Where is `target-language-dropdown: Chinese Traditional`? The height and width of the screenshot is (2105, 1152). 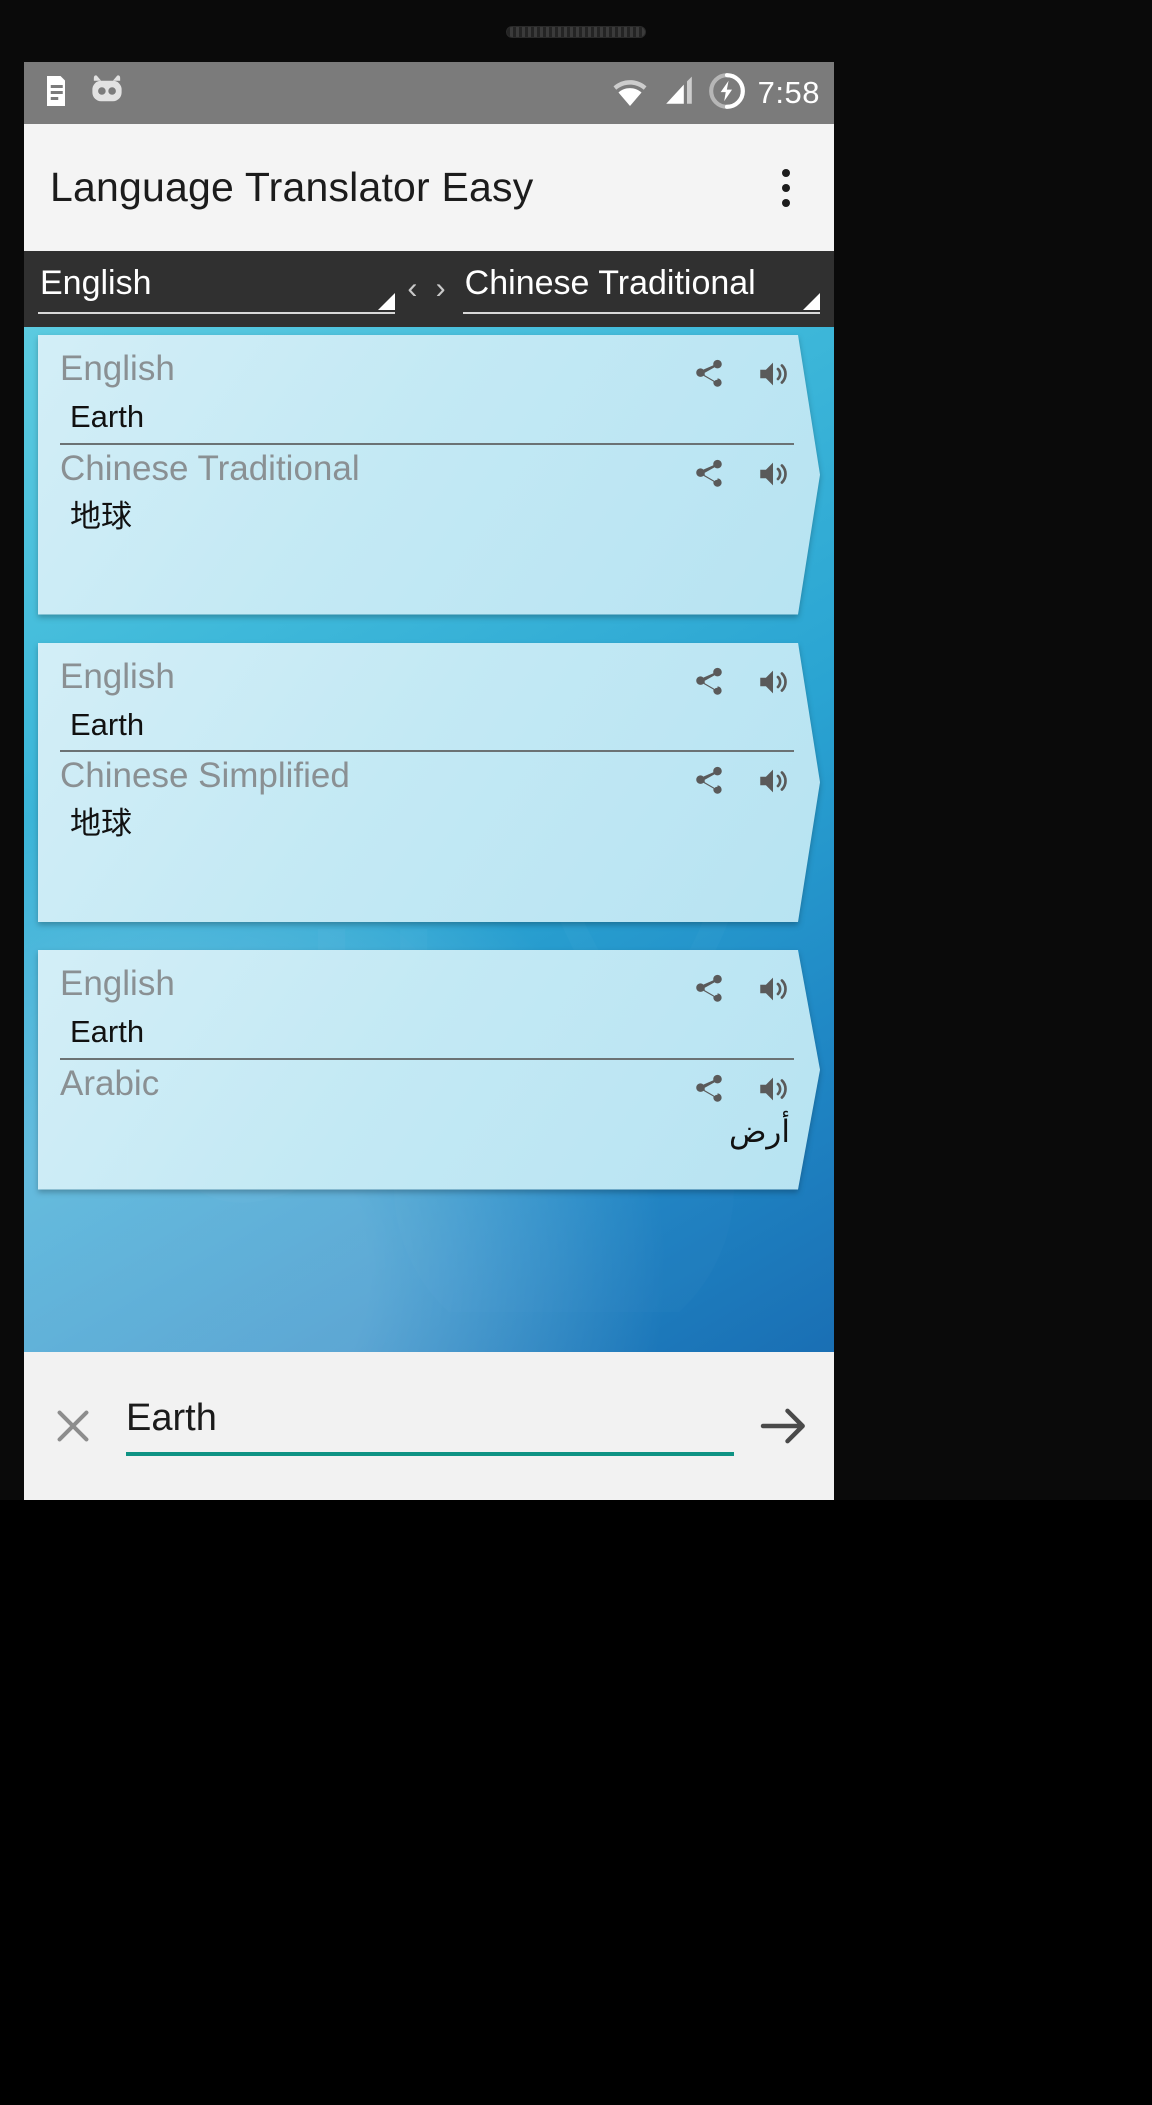 target-language-dropdown: Chinese Traditional is located at coordinates (641, 289).